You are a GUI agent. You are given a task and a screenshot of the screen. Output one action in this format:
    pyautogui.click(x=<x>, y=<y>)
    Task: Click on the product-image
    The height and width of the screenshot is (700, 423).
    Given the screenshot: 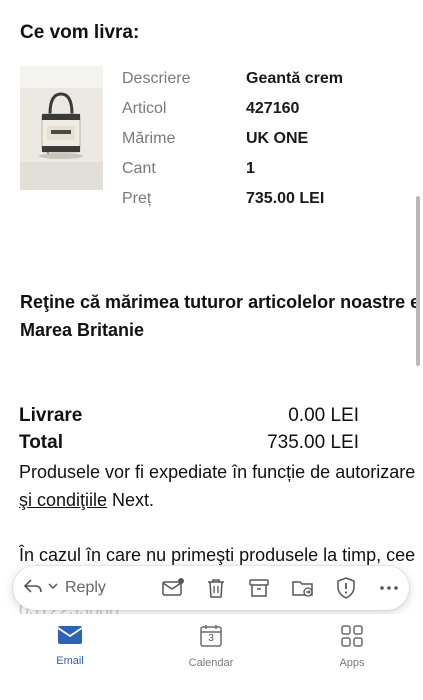 What is the action you would take?
    pyautogui.click(x=61, y=128)
    